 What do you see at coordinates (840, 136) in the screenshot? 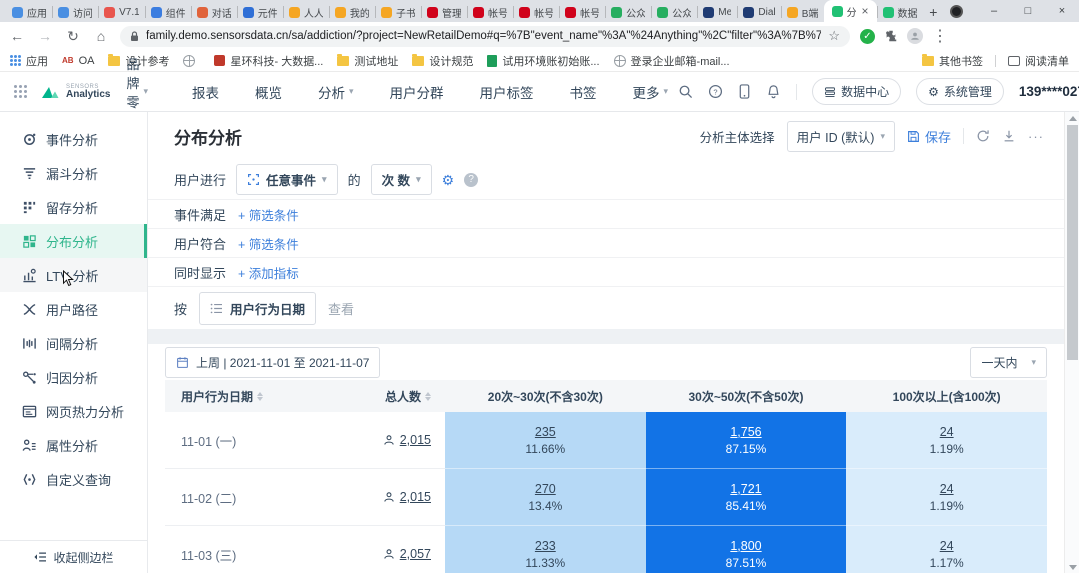
I see `subject-select: 用户 ID (默认) ▾` at bounding box center [840, 136].